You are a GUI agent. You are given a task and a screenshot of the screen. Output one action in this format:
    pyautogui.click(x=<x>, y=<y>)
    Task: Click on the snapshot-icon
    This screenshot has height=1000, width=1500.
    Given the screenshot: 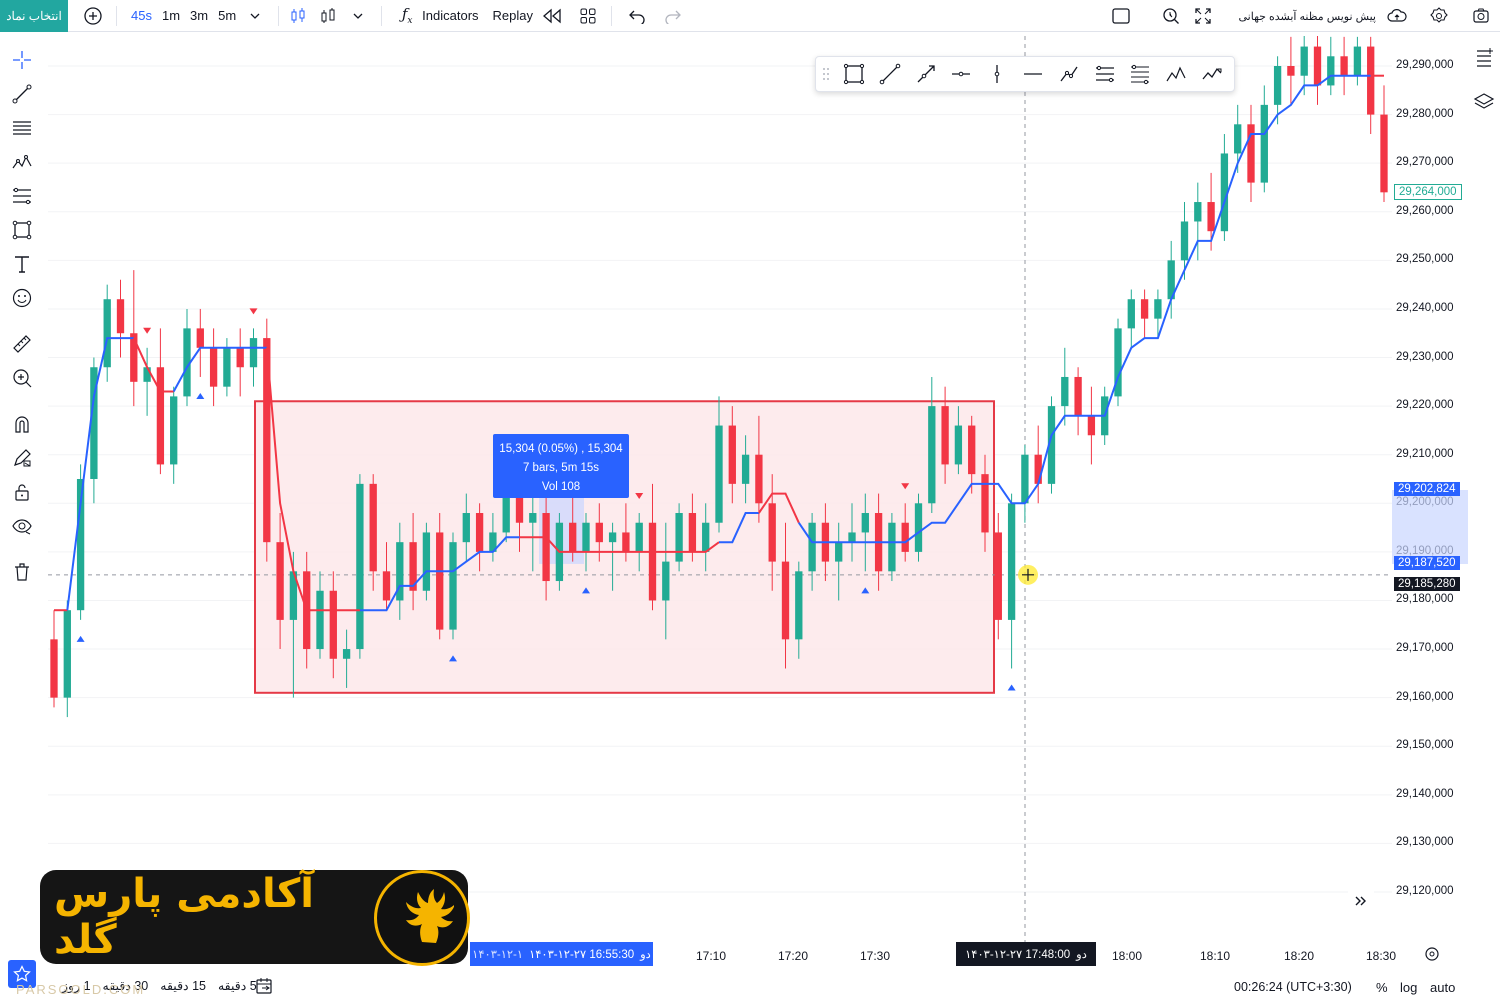 What is the action you would take?
    pyautogui.click(x=1481, y=16)
    